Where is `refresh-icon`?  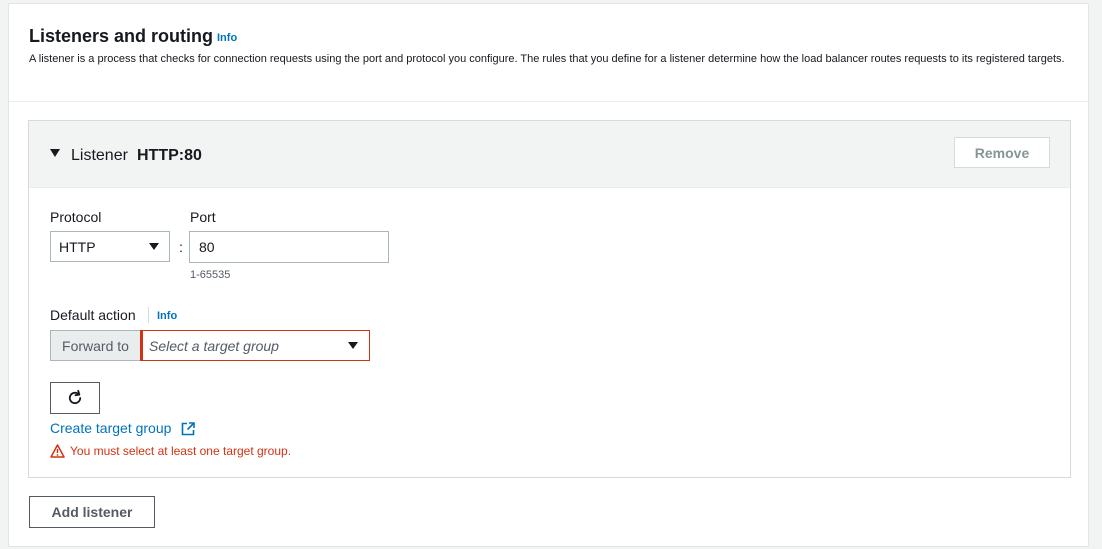 refresh-icon is located at coordinates (75, 397).